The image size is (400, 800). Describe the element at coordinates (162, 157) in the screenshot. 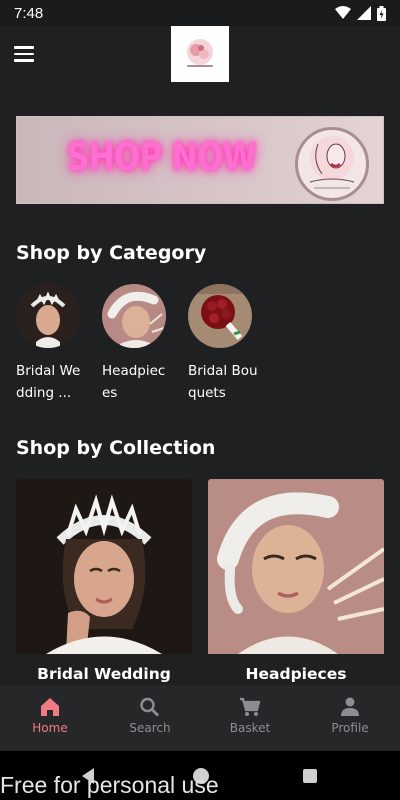

I see `banner-text: SHOP NOW` at that location.